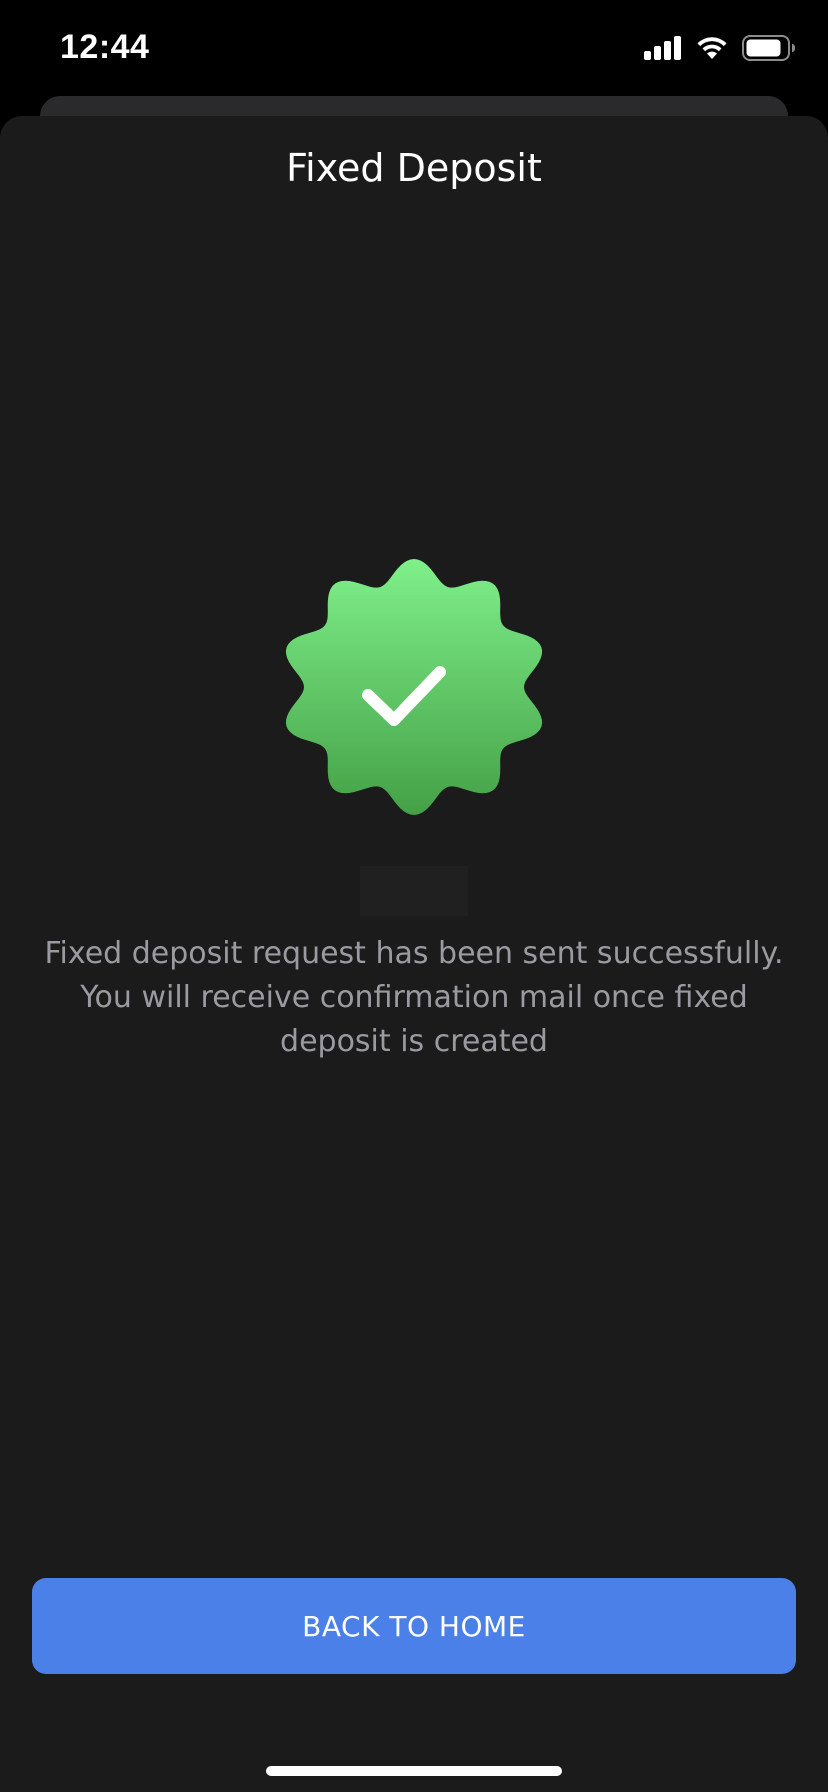 This screenshot has height=1792, width=828. I want to click on status-bar: 12:44, so click(414, 50).